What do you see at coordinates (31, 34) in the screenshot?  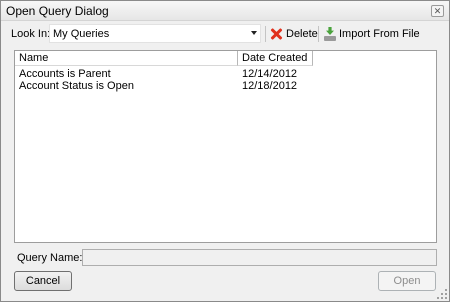 I see `look-in-label: Look In:` at bounding box center [31, 34].